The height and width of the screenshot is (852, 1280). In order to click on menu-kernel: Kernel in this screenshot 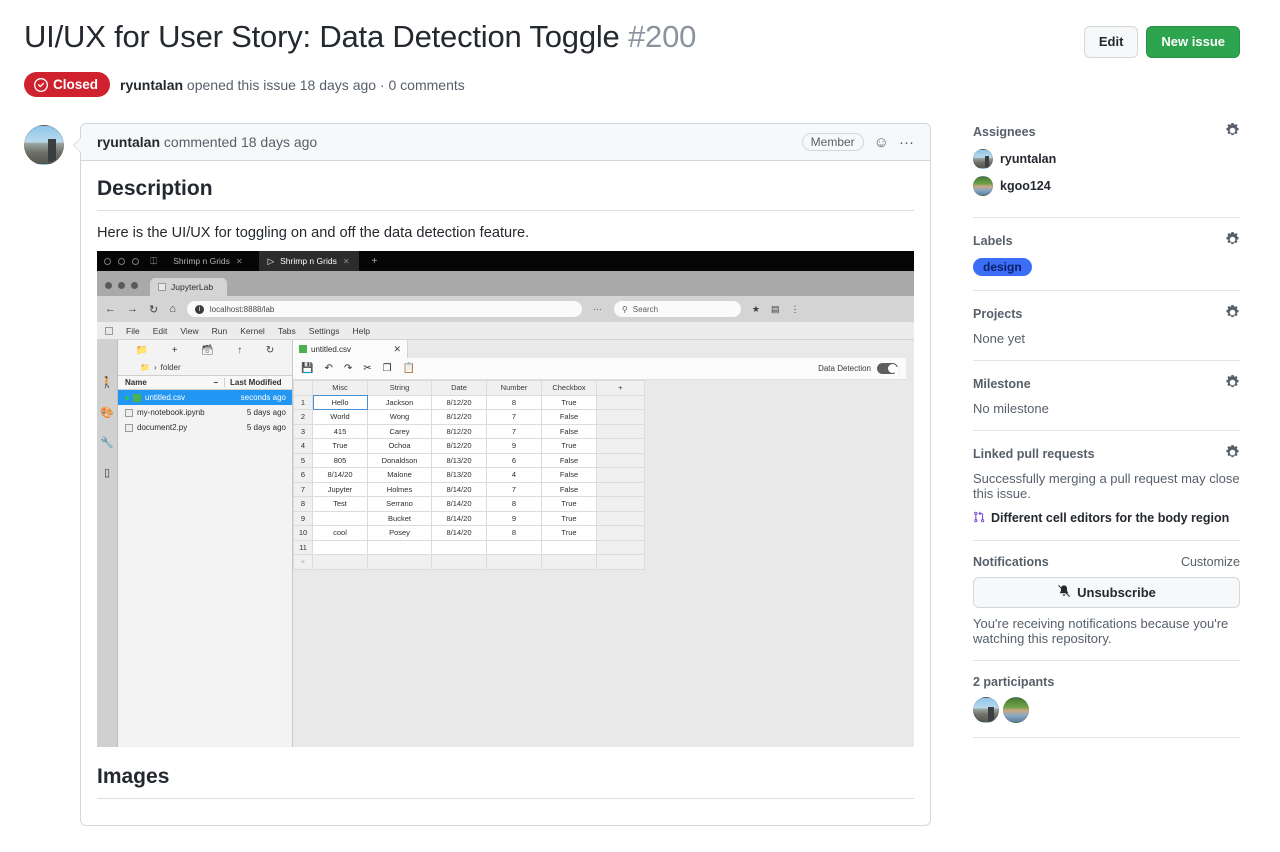, I will do `click(252, 331)`.